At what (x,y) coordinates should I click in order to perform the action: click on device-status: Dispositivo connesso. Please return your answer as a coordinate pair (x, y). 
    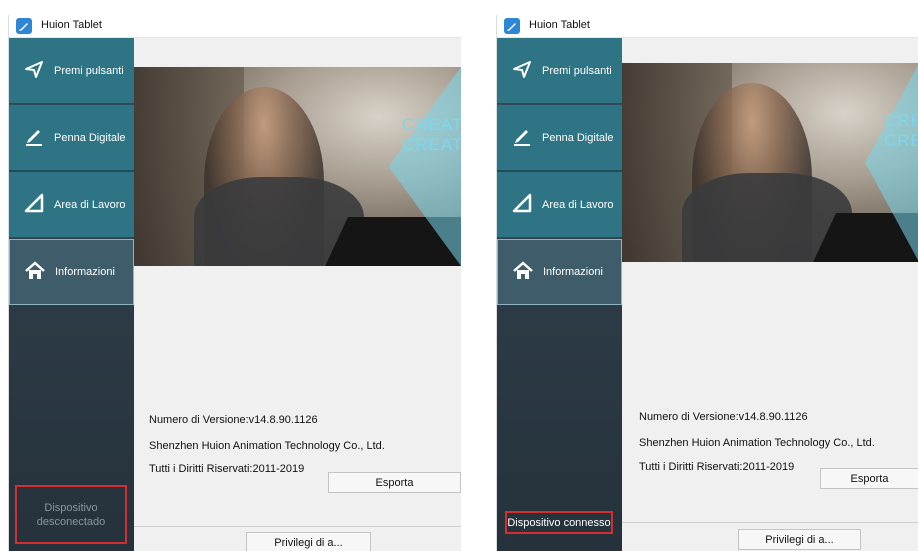
    Looking at the image, I should click on (559, 522).